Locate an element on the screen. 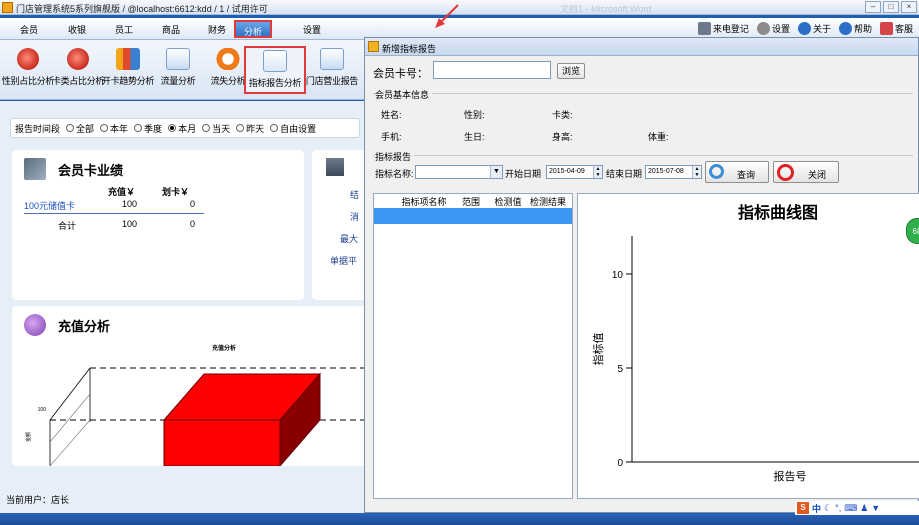 This screenshot has width=919, height=525. start-date-picker: 2015-04-09 ▲ ▼ is located at coordinates (574, 172).